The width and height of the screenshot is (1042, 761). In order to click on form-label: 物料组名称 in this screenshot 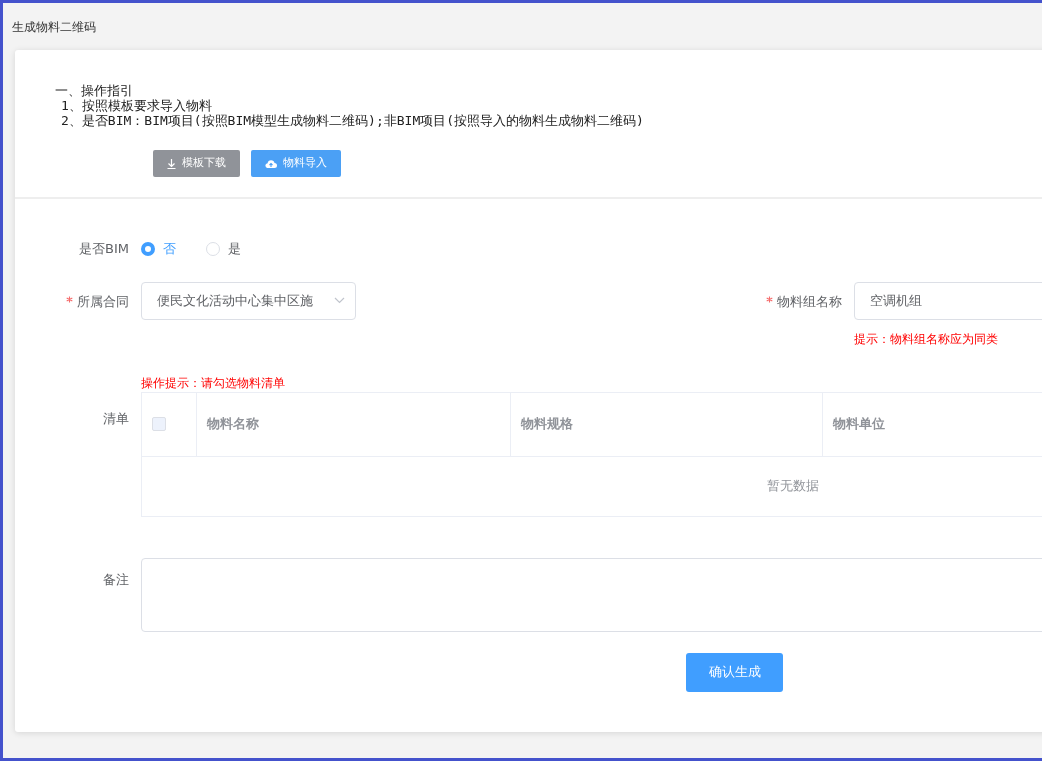, I will do `click(804, 301)`.